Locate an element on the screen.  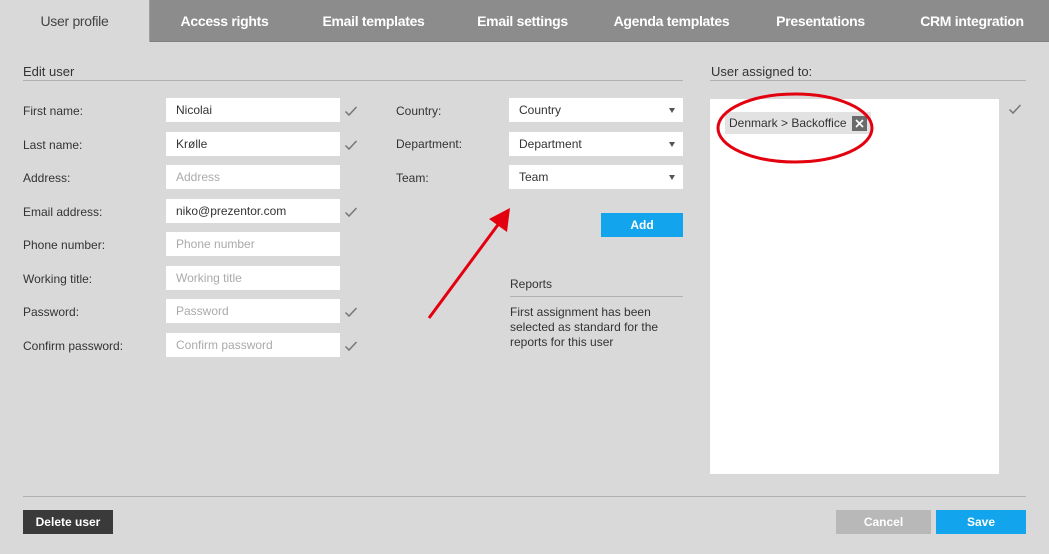
phone-number-field is located at coordinates (253, 244).